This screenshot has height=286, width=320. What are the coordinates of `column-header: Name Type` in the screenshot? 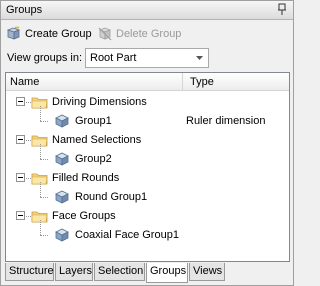 It's located at (147, 82).